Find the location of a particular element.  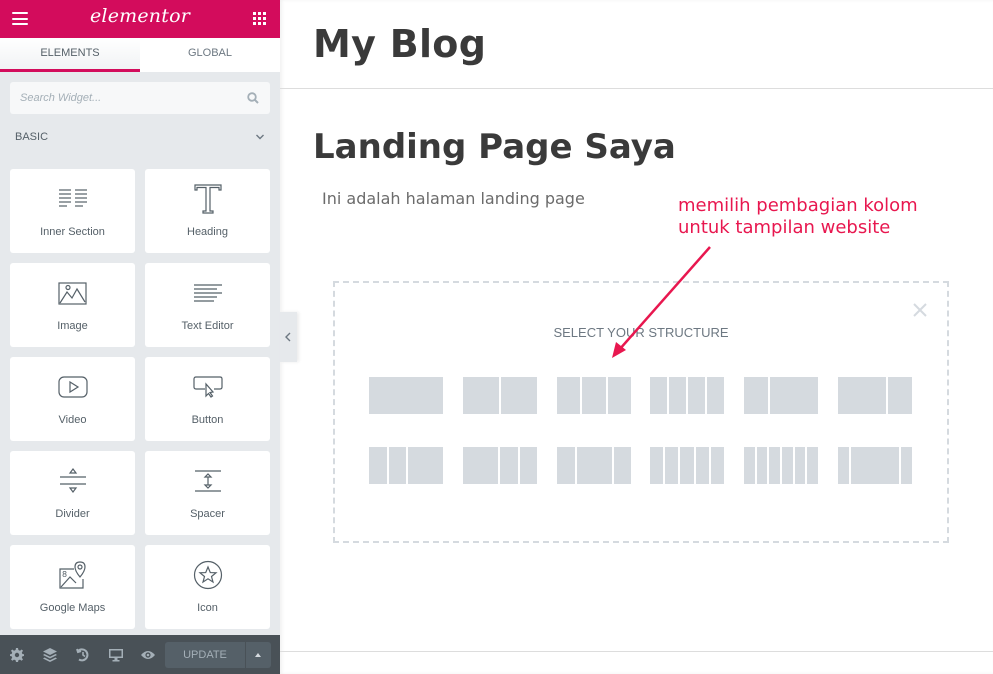

collapse-panel-button is located at coordinates (288, 337).